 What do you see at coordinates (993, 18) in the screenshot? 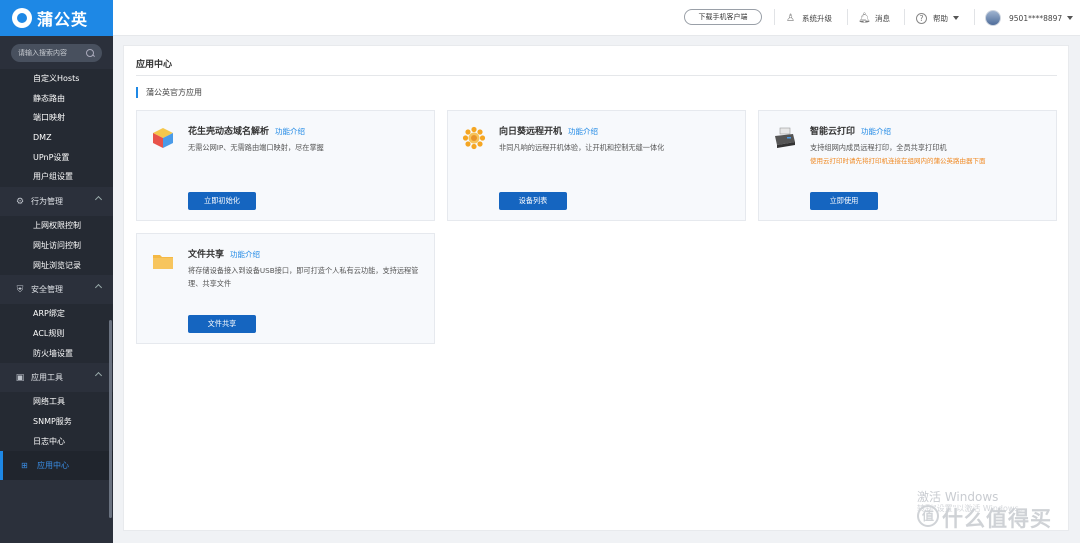
I see `avatar` at bounding box center [993, 18].